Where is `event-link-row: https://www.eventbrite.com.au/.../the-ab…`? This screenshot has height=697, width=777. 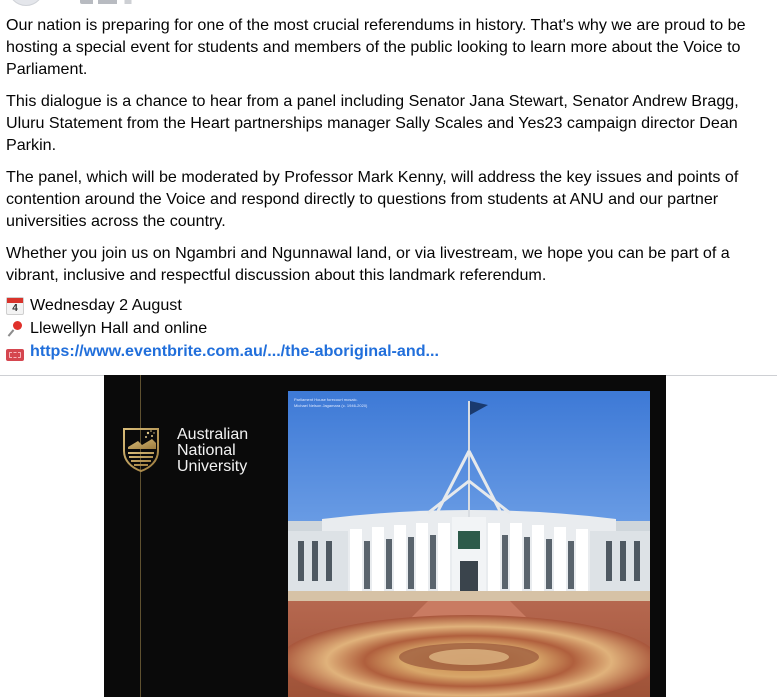 event-link-row: https://www.eventbrite.com.au/.../the-ab… is located at coordinates (222, 351).